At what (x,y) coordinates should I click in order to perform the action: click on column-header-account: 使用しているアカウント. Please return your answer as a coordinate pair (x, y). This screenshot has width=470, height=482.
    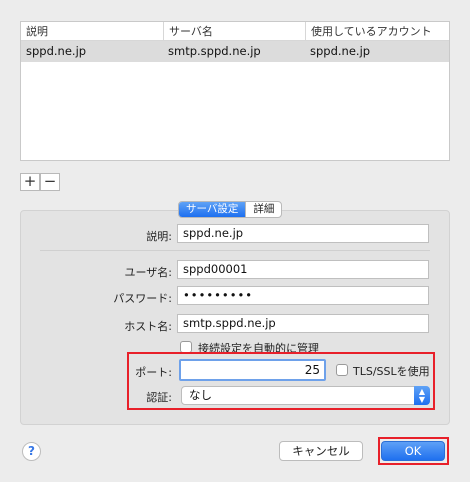
    Looking at the image, I should click on (377, 31).